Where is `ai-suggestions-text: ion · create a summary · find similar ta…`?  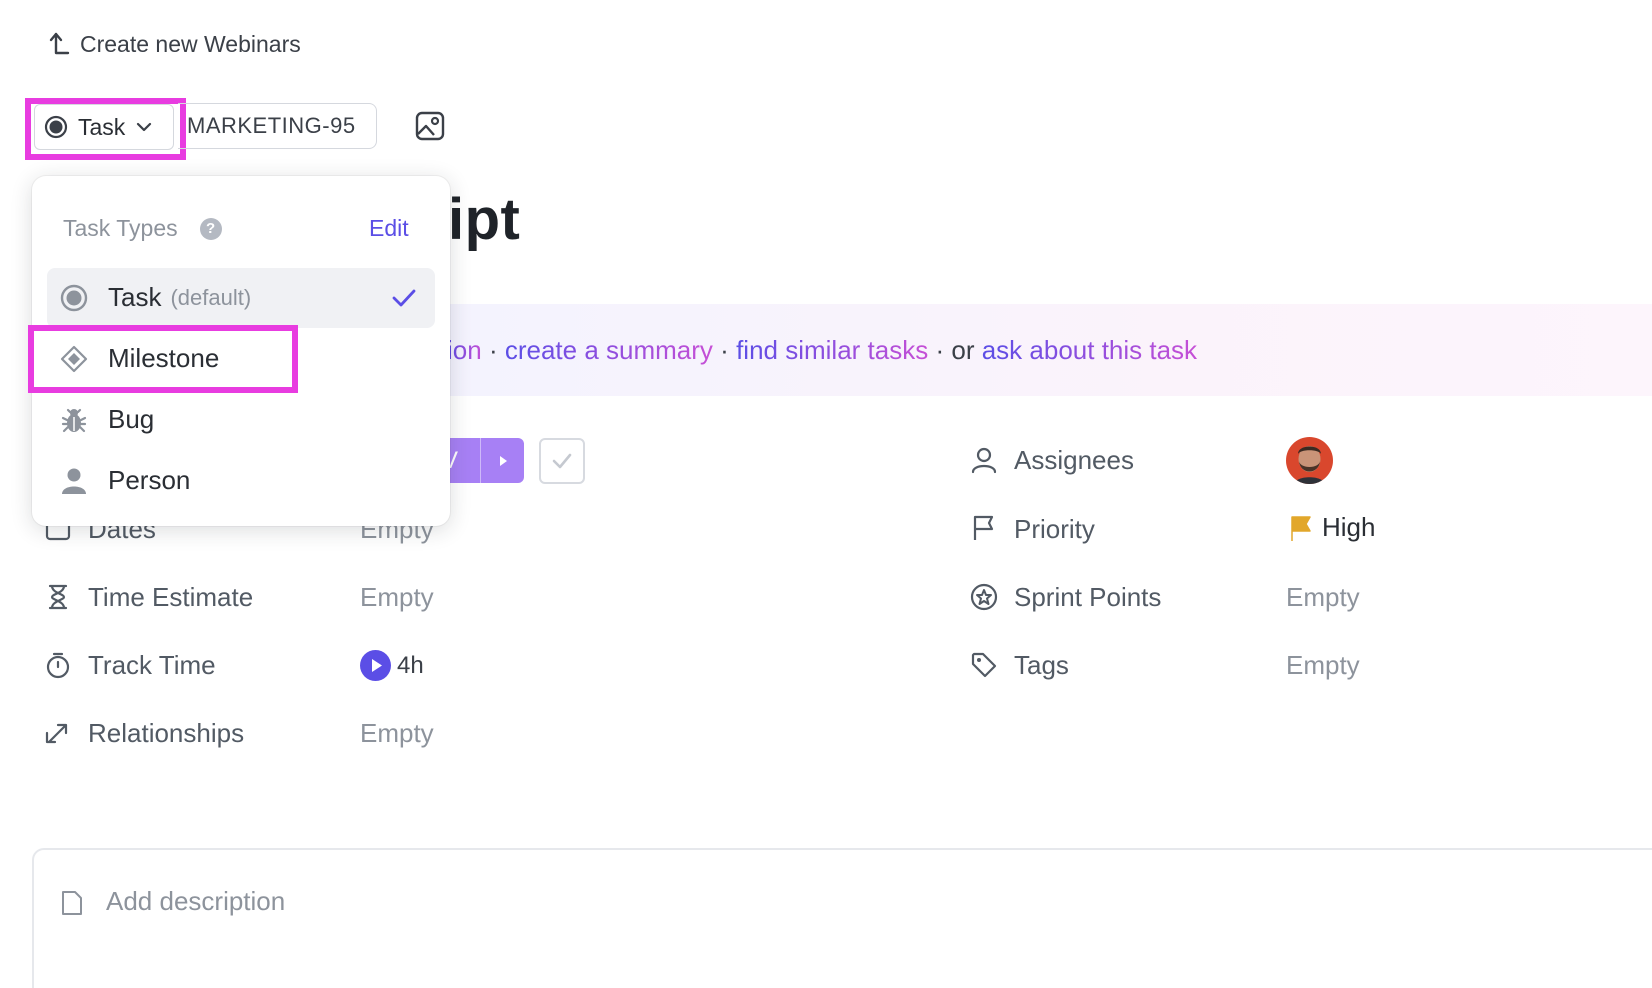 ai-suggestions-text: ion · create a summary · find similar ta… is located at coordinates (822, 350).